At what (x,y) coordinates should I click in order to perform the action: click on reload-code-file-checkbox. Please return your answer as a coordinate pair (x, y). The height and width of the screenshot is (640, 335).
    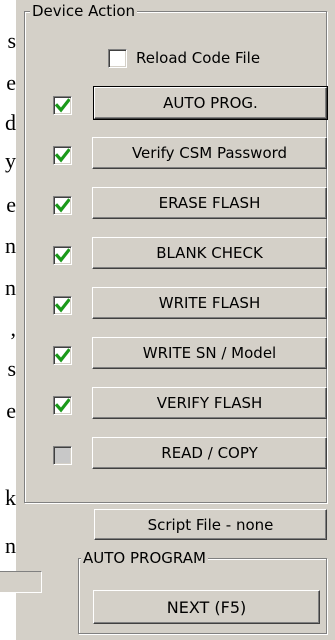
    Looking at the image, I should click on (117, 58).